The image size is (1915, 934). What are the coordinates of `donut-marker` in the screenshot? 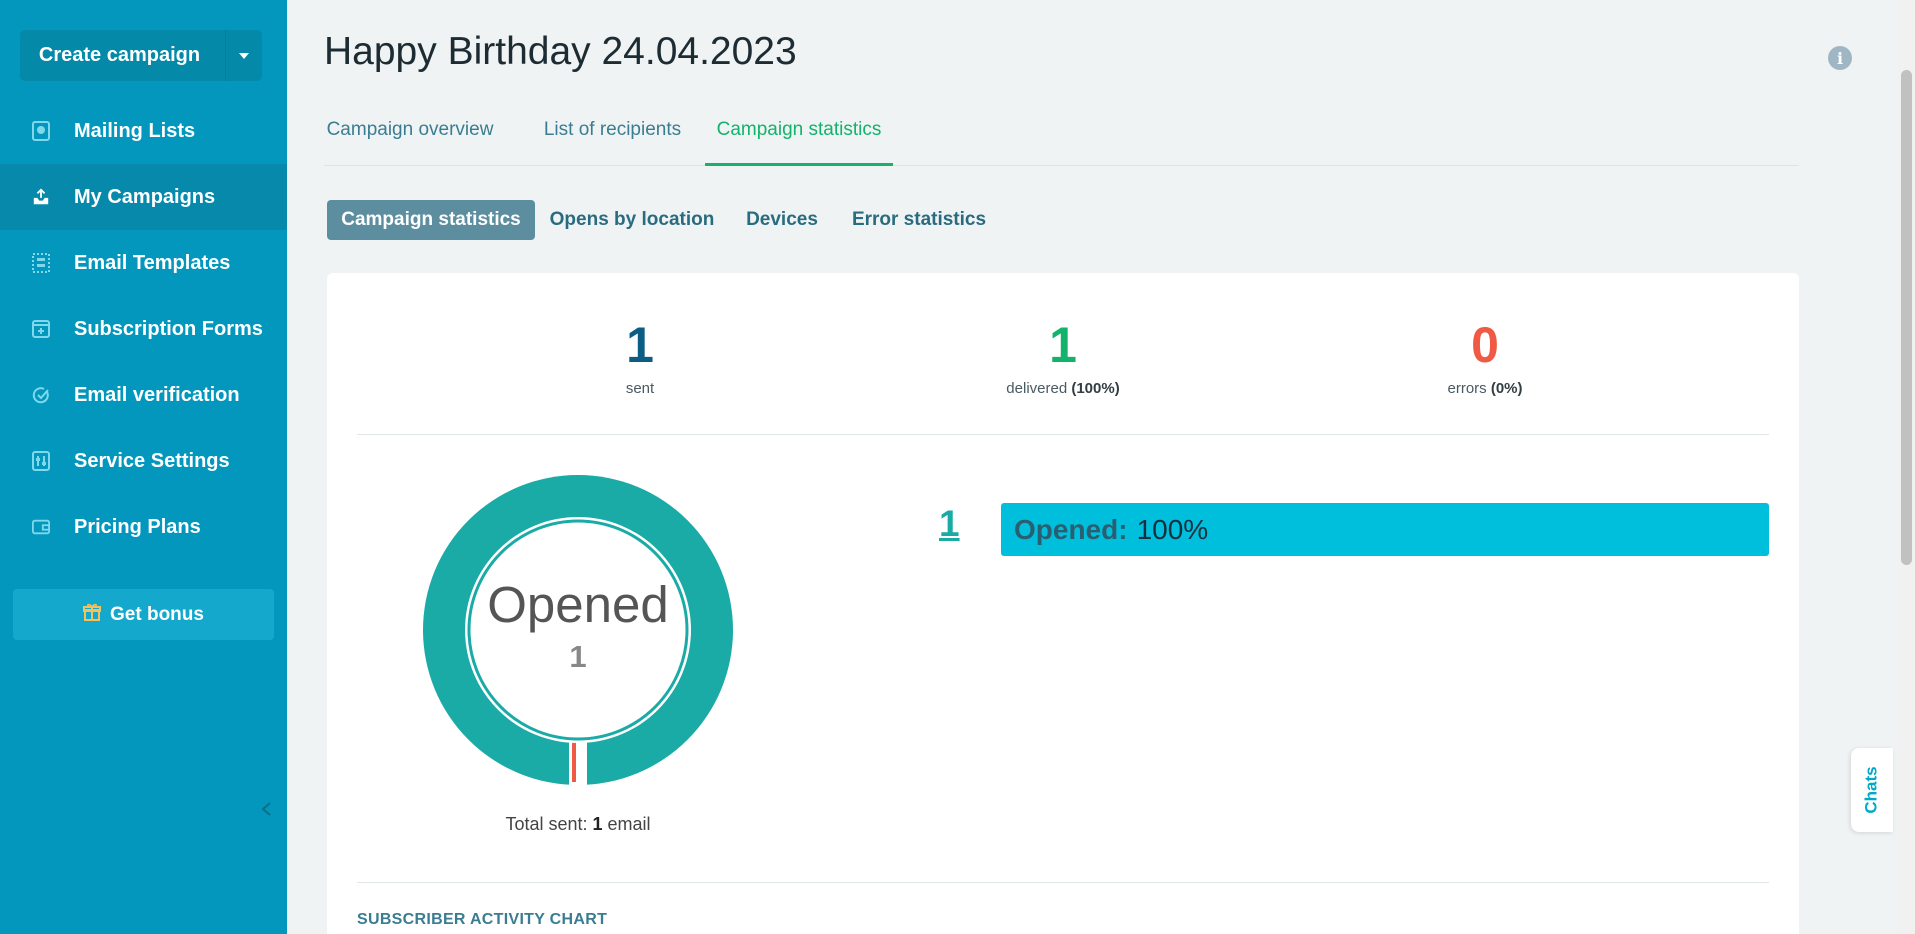 It's located at (574, 761).